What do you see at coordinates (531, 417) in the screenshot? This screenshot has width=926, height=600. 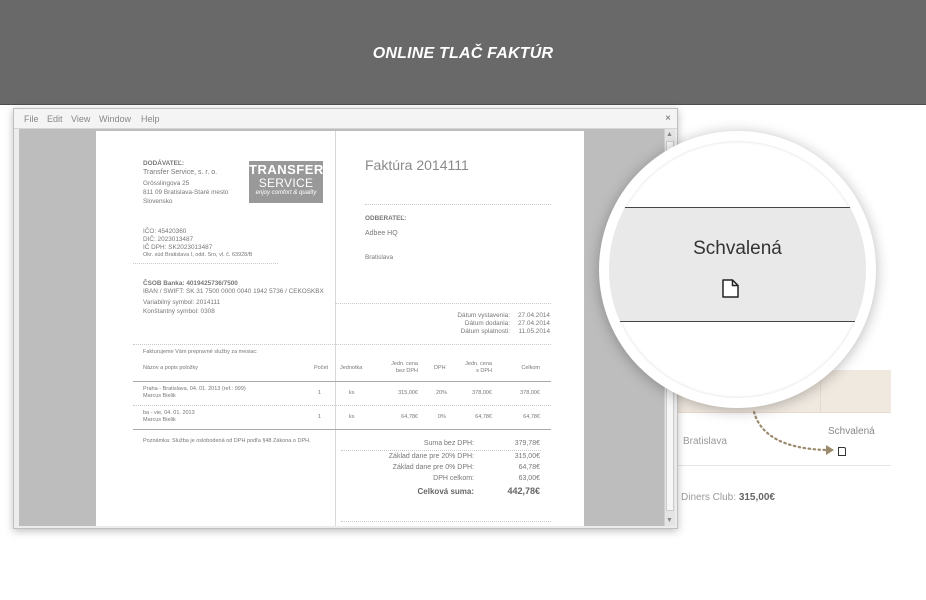 I see `row-total: 64,78€` at bounding box center [531, 417].